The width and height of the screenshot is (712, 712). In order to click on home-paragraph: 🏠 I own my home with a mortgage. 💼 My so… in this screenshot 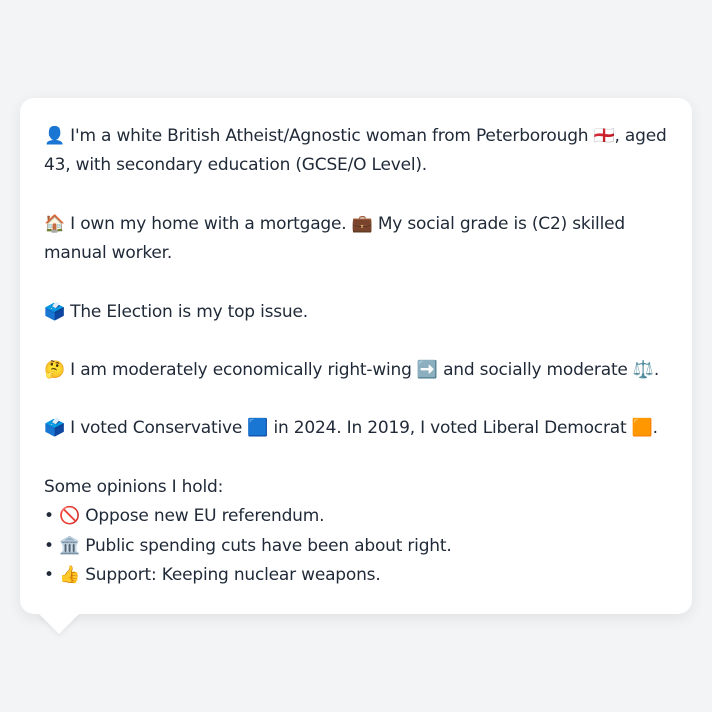, I will do `click(334, 238)`.